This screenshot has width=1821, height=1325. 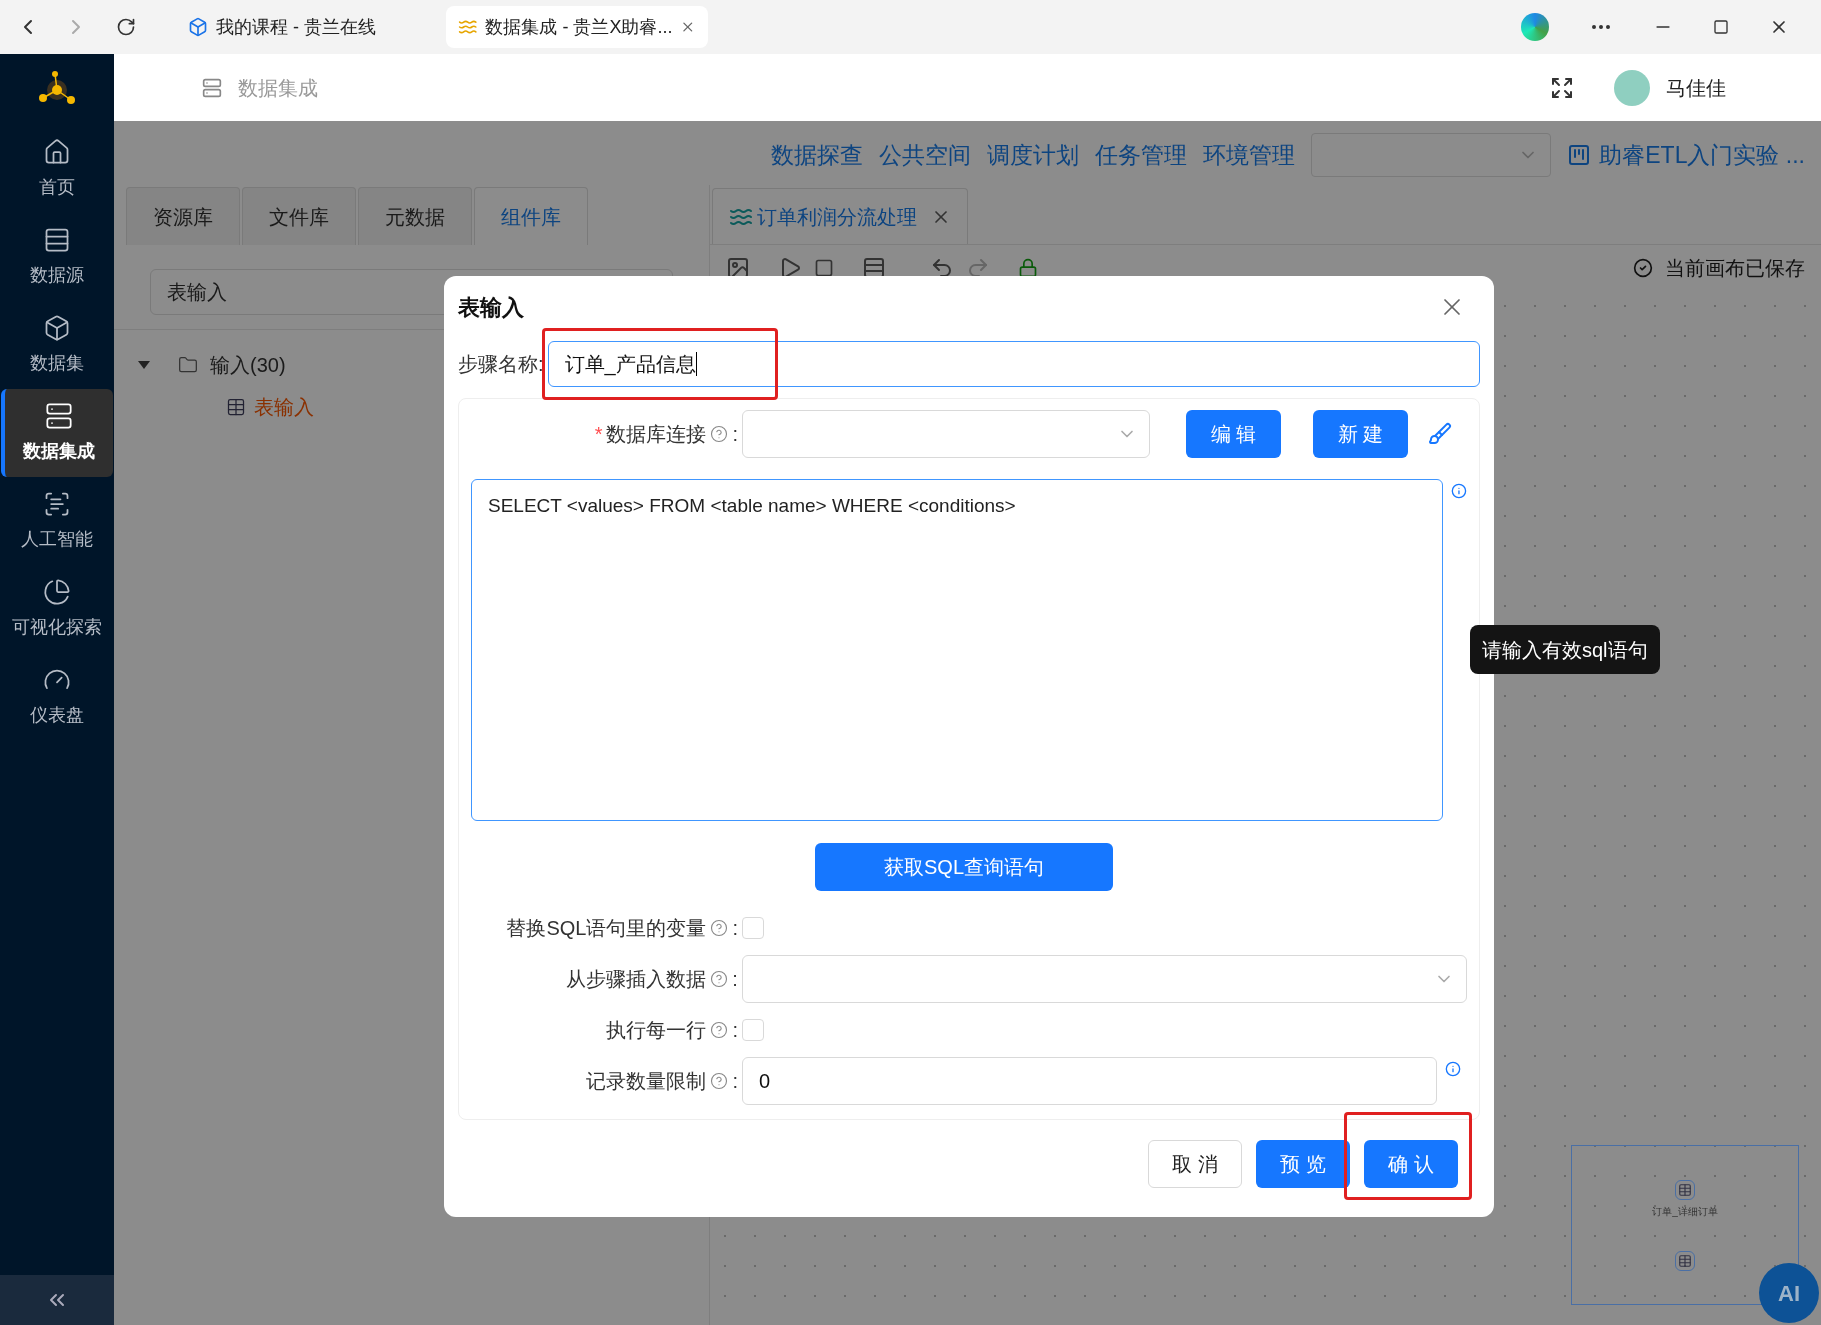 What do you see at coordinates (57, 433) in the screenshot?
I see `sidebar-item: 数据集成` at bounding box center [57, 433].